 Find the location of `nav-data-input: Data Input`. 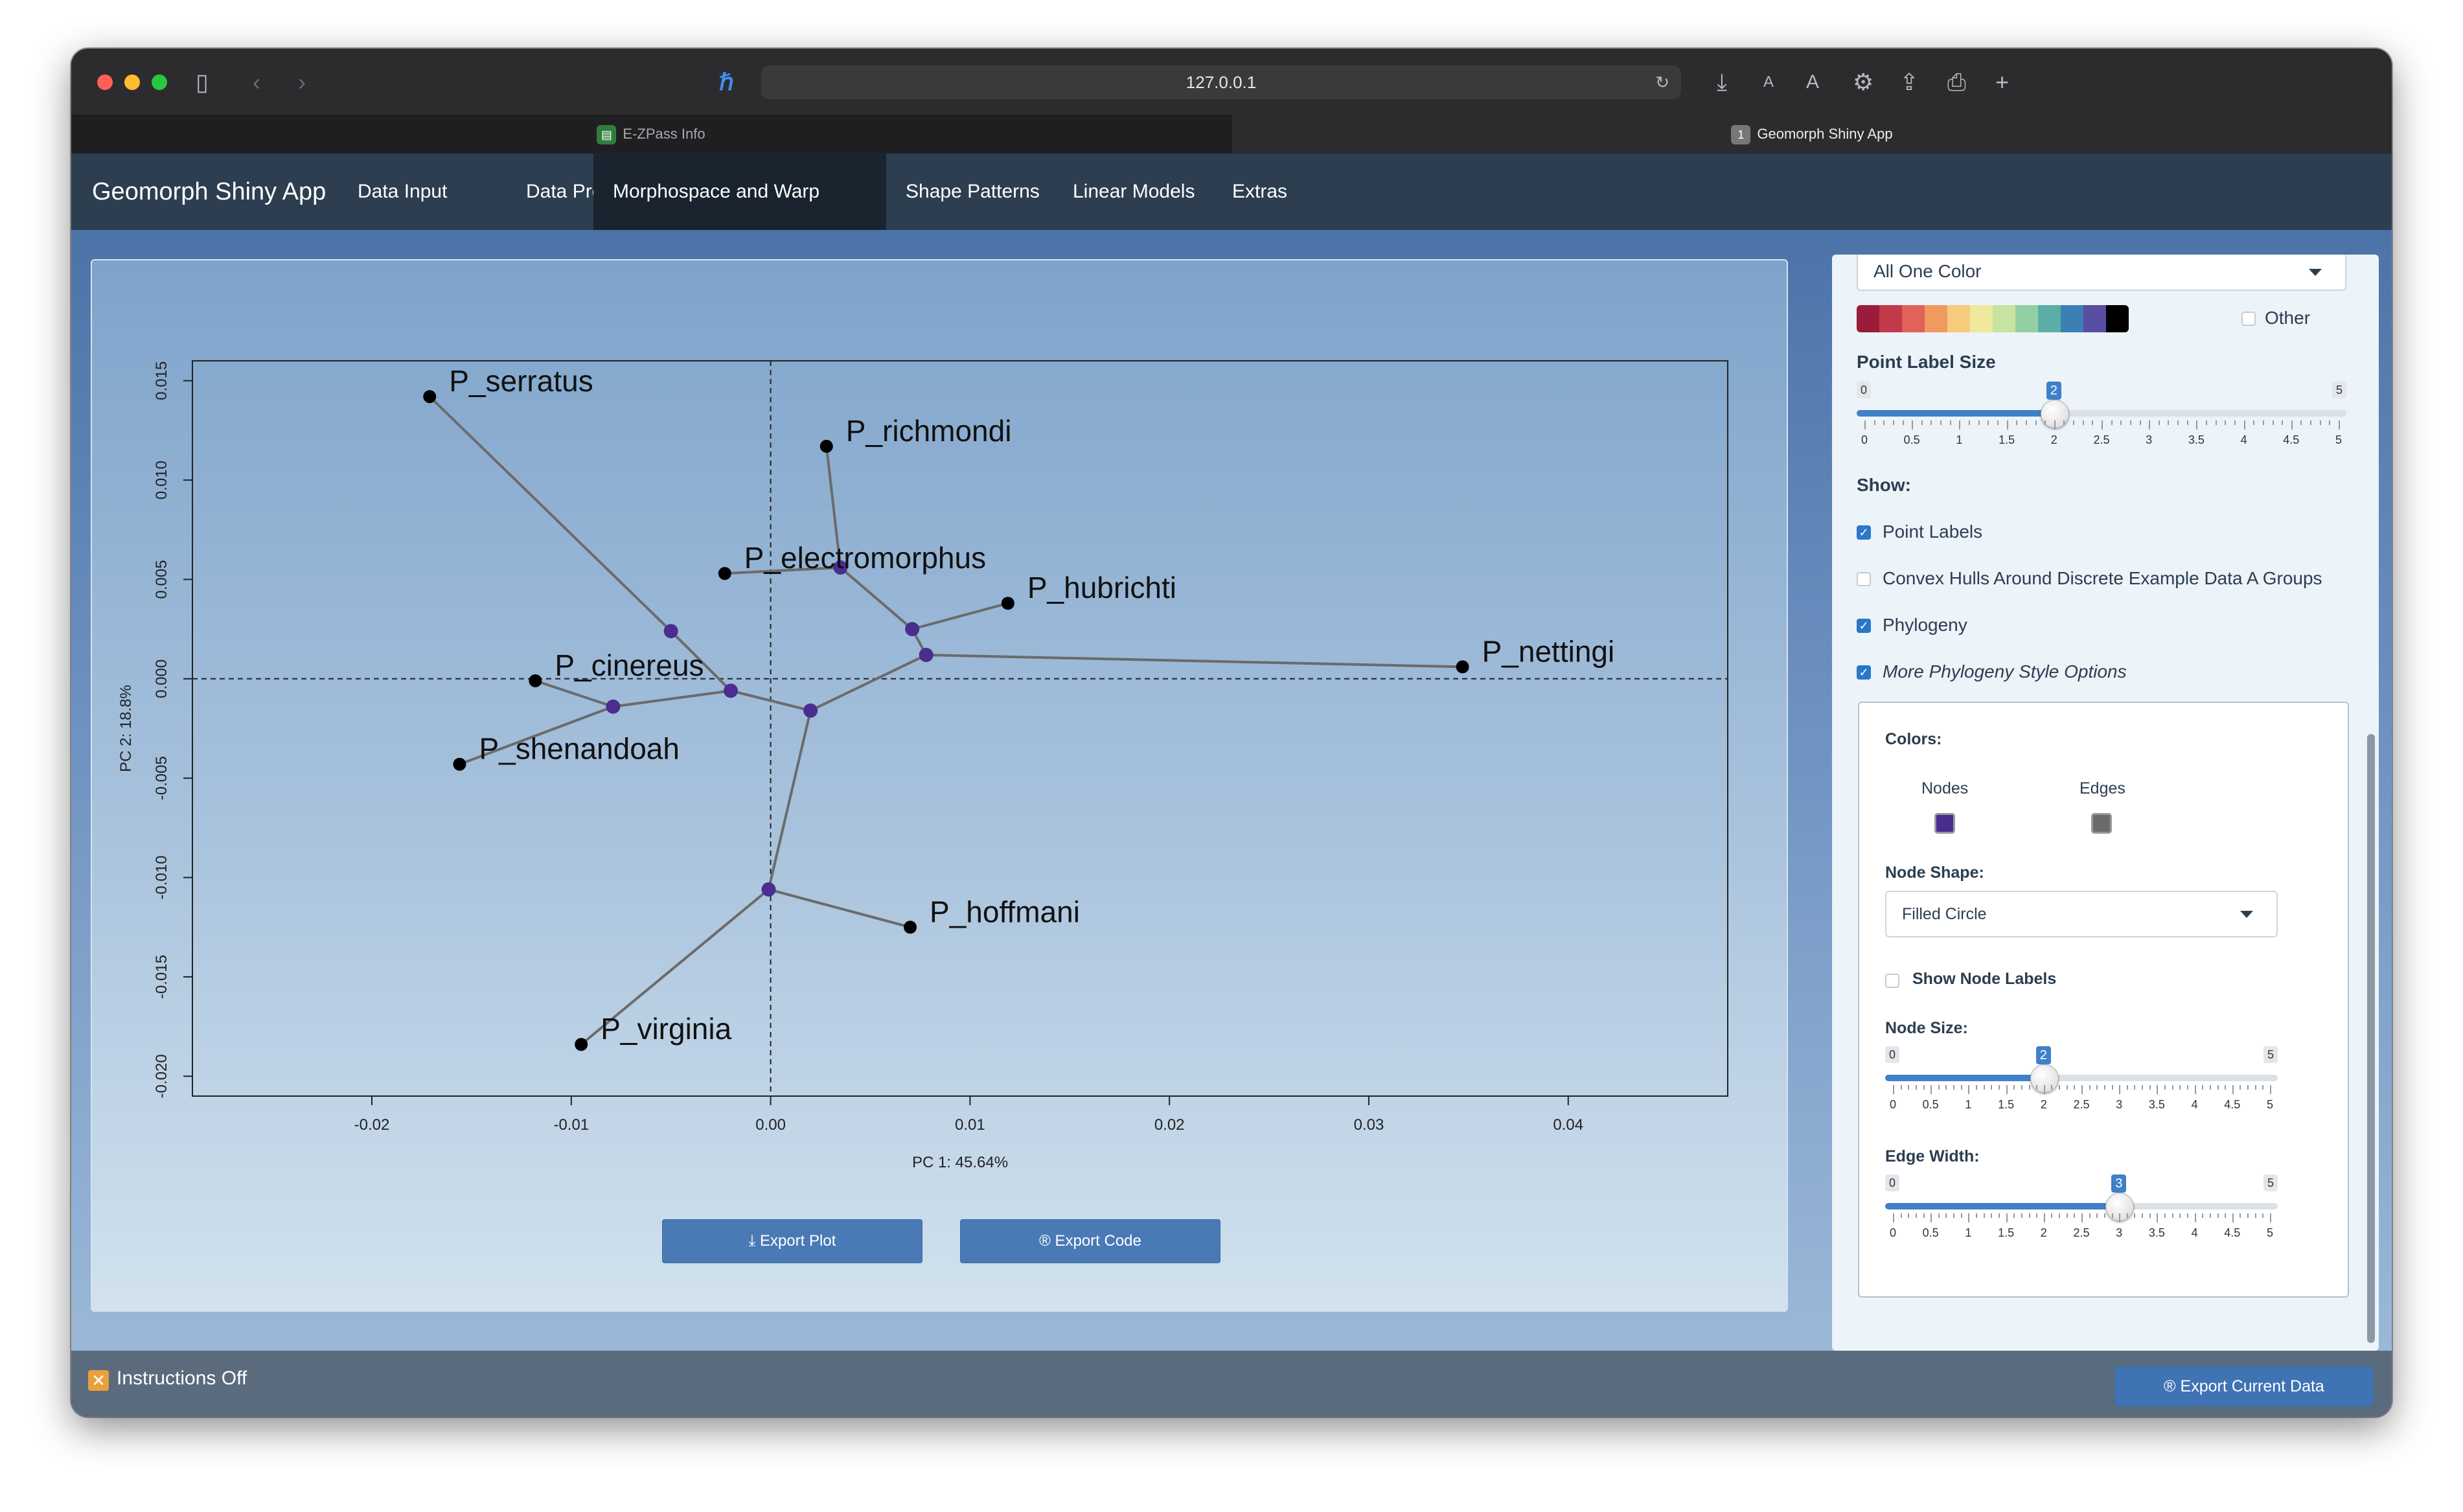

nav-data-input: Data Input is located at coordinates (402, 192).